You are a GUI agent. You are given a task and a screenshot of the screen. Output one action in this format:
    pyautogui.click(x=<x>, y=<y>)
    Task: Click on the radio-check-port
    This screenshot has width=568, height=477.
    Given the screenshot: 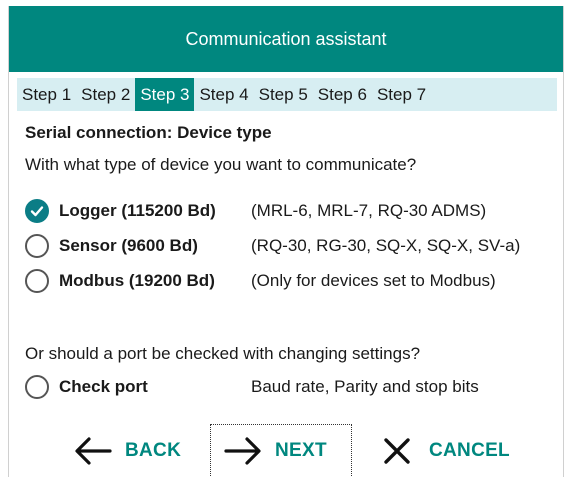 What is the action you would take?
    pyautogui.click(x=37, y=387)
    